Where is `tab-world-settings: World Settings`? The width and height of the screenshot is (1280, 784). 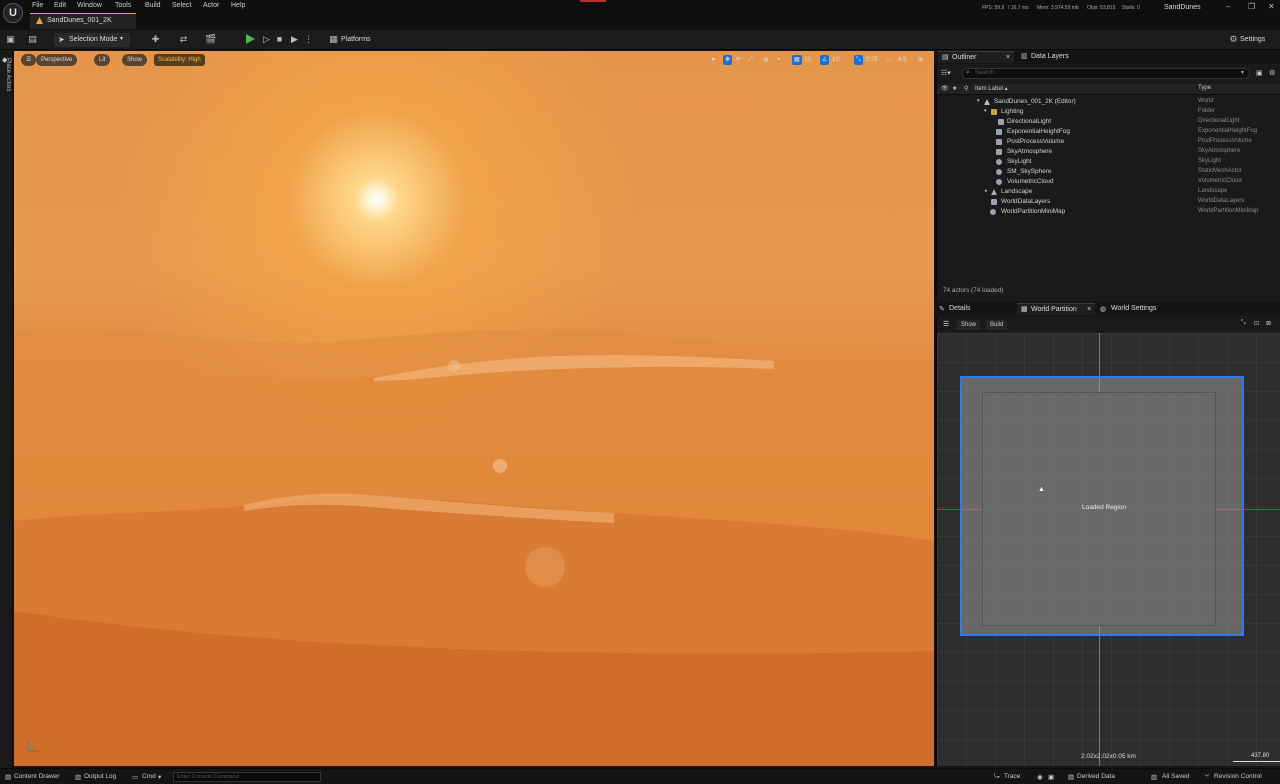
tab-world-settings: World Settings is located at coordinates (1133, 309).